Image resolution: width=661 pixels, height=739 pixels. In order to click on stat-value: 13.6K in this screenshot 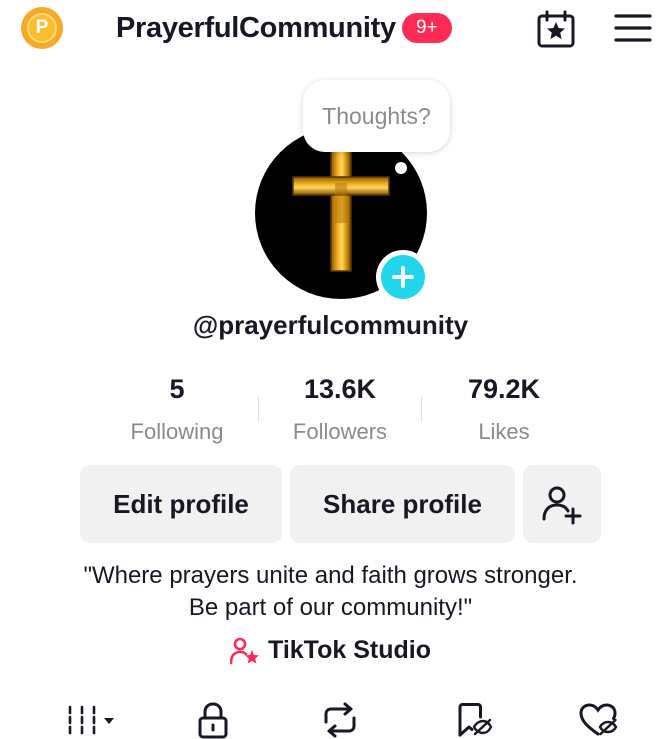, I will do `click(340, 389)`.